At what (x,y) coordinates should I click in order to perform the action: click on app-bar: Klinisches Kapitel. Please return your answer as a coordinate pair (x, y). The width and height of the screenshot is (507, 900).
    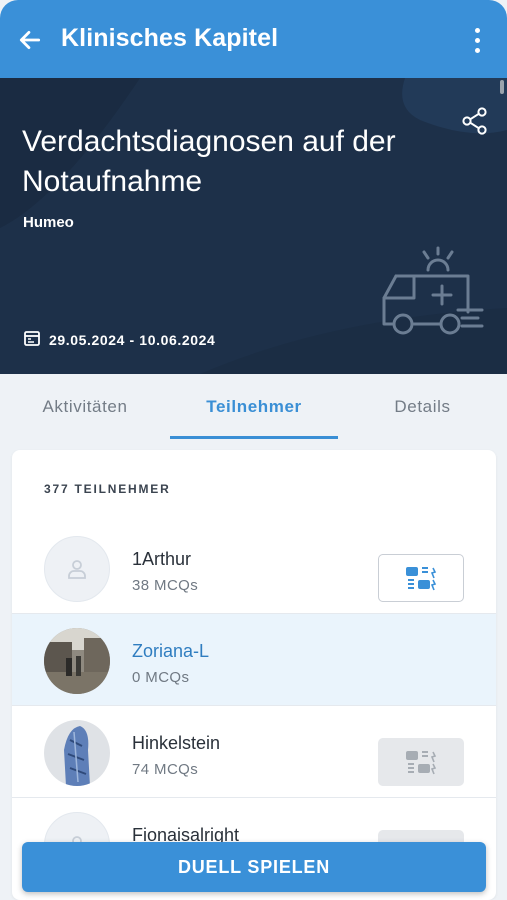
    Looking at the image, I should click on (253, 39).